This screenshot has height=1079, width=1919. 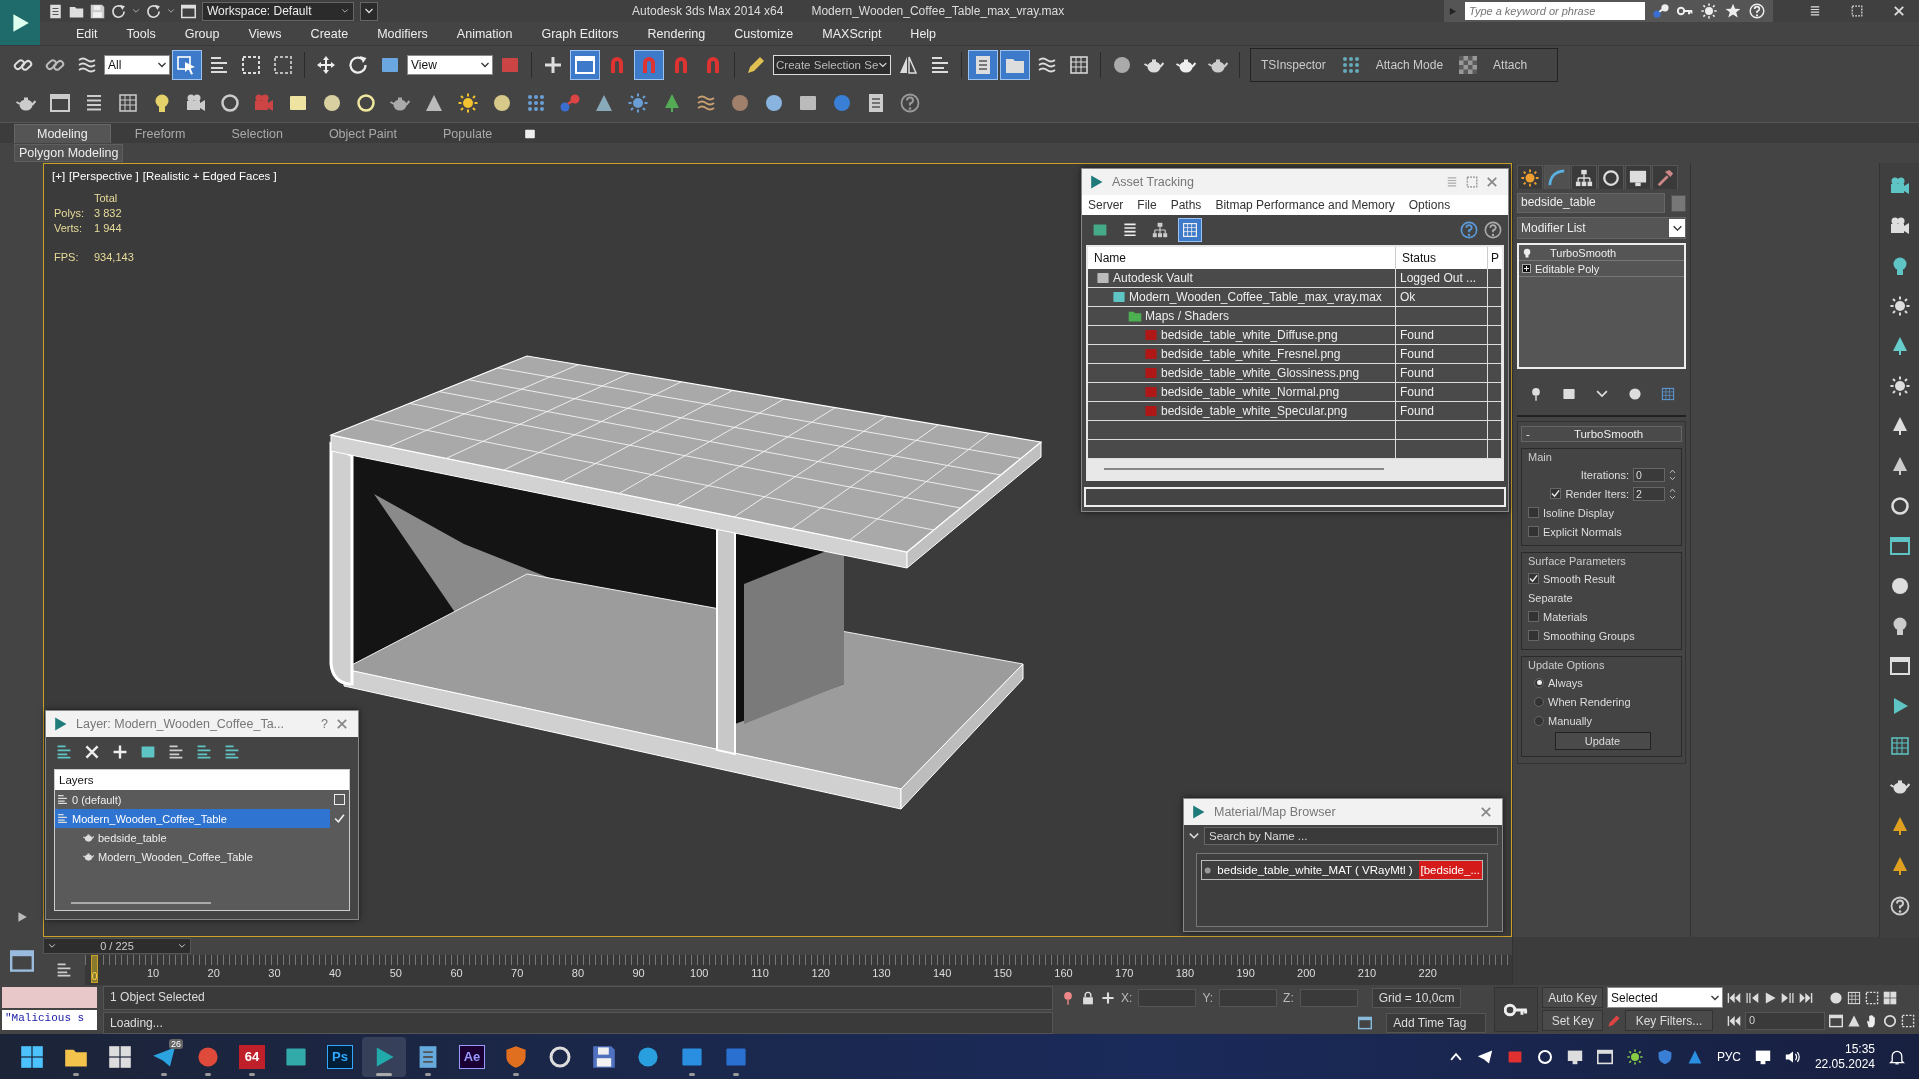 What do you see at coordinates (472, 1056) in the screenshot?
I see `taskbar-app: Ae` at bounding box center [472, 1056].